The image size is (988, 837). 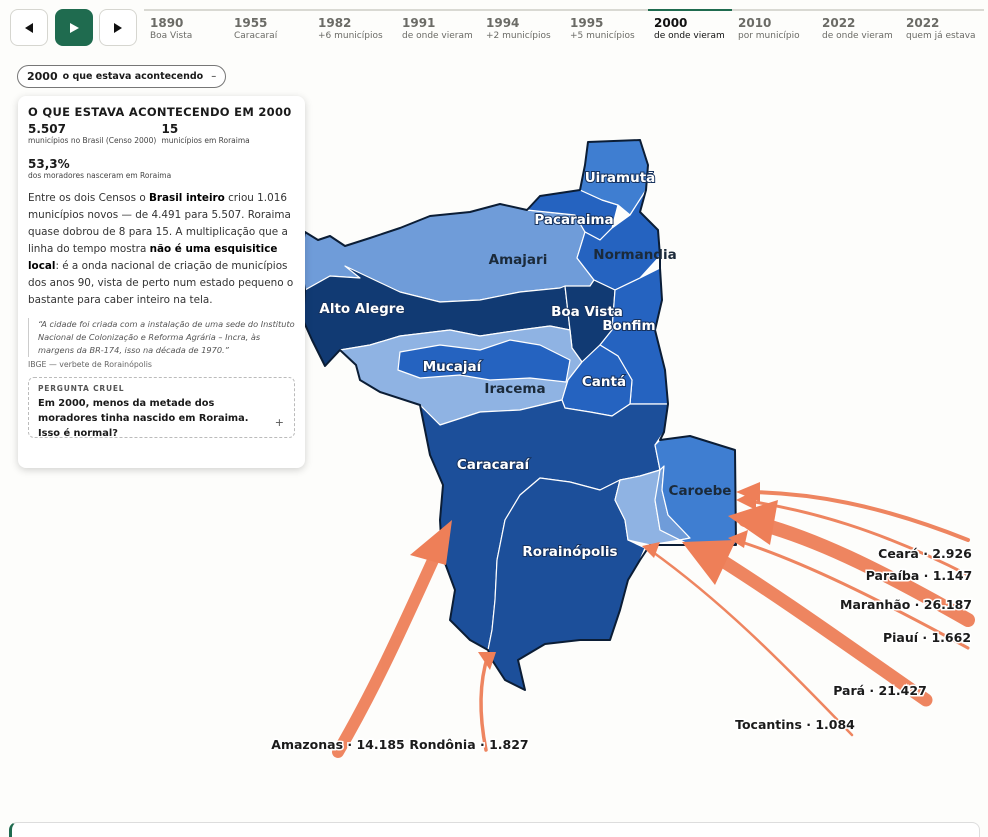 What do you see at coordinates (279, 422) in the screenshot?
I see `expand-icon: +` at bounding box center [279, 422].